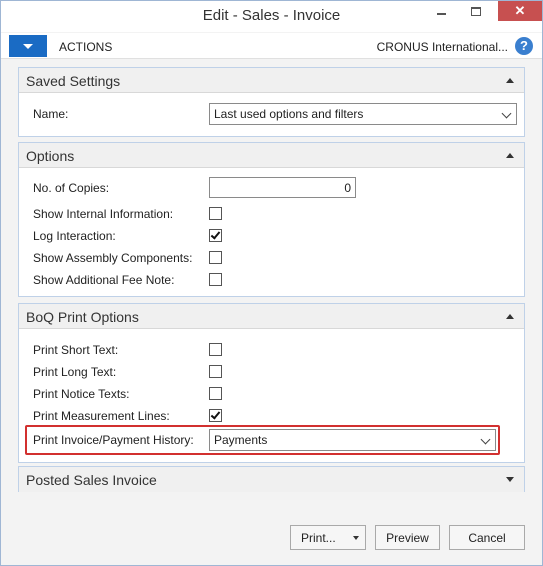 Image resolution: width=543 pixels, height=566 pixels. Describe the element at coordinates (282, 187) in the screenshot. I see `copies-input: 0` at that location.